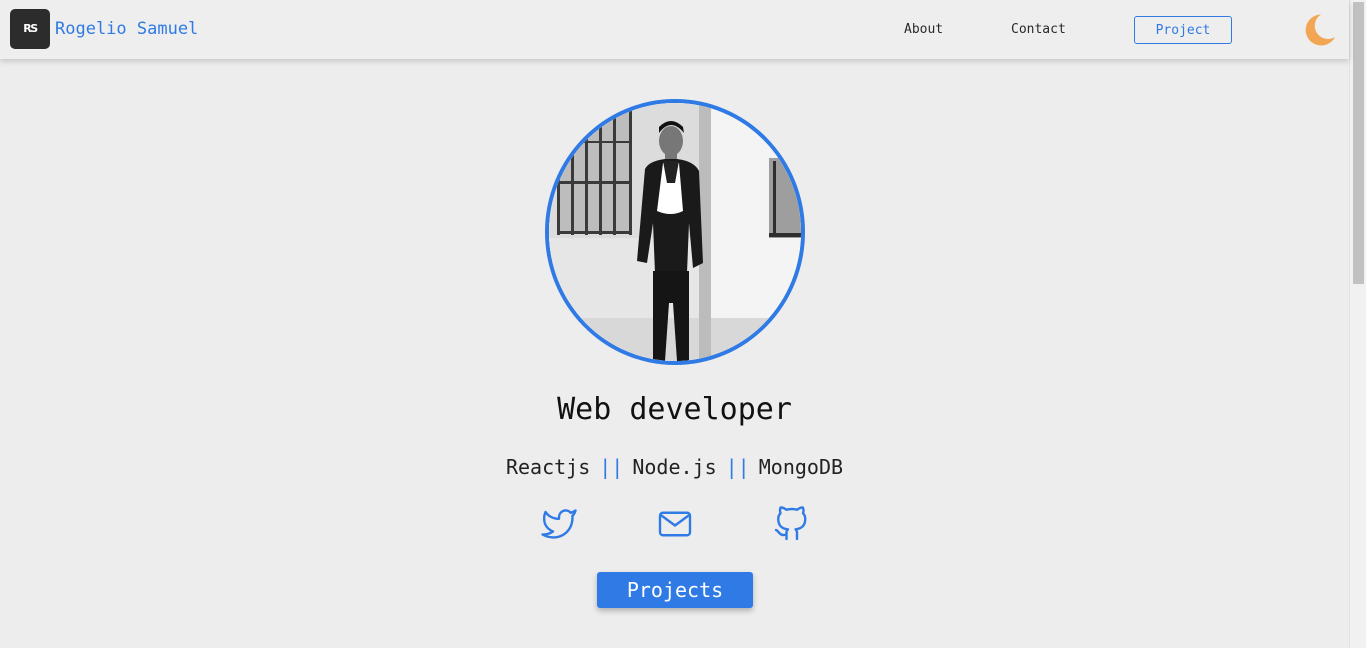 This screenshot has height=648, width=1366. I want to click on scrollbar, so click(1357, 324).